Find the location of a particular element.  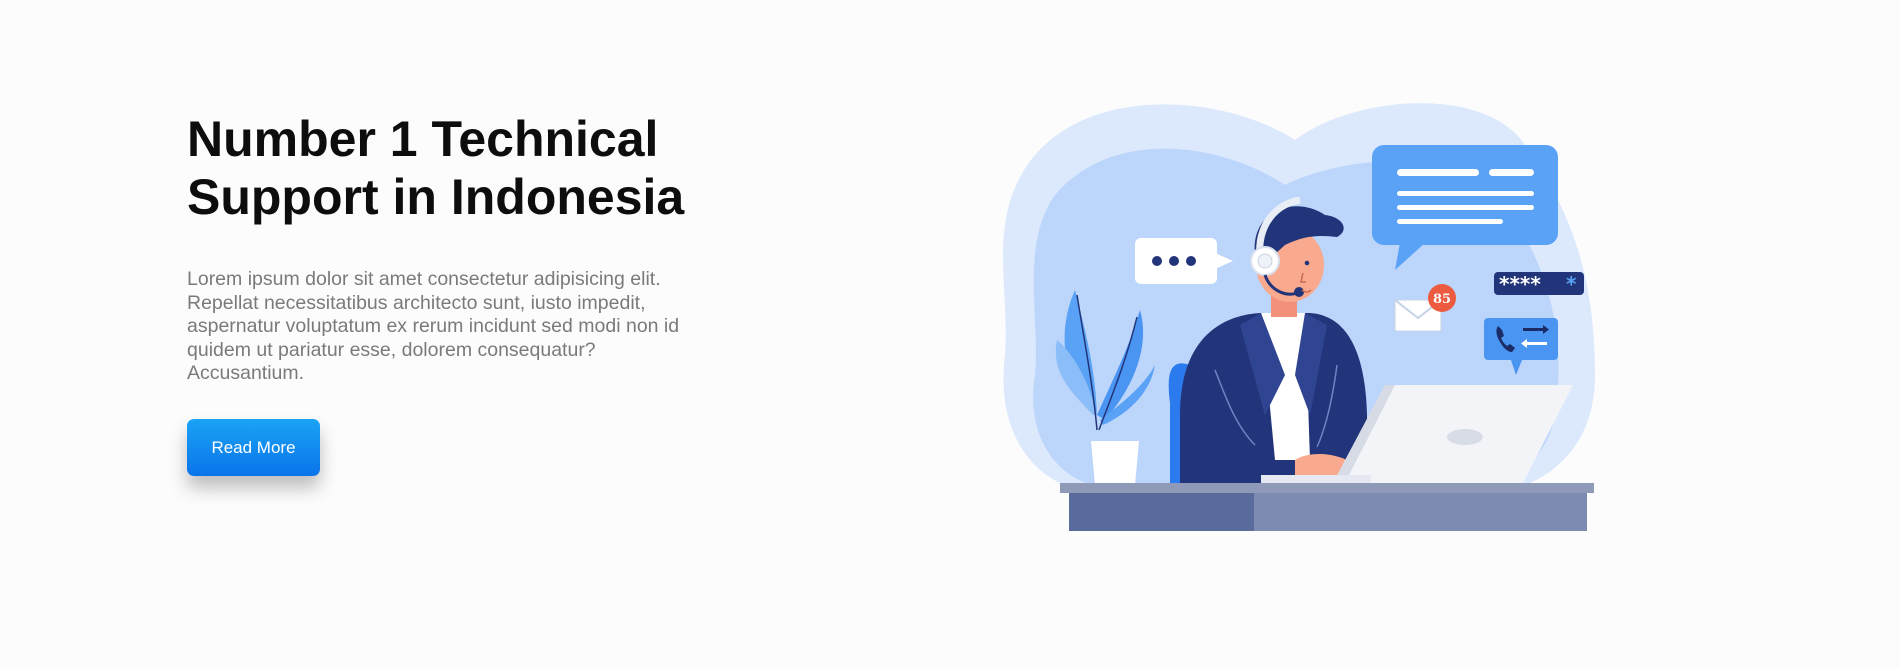

hero-title-line-1: Number 1 Technical is located at coordinates (423, 139).